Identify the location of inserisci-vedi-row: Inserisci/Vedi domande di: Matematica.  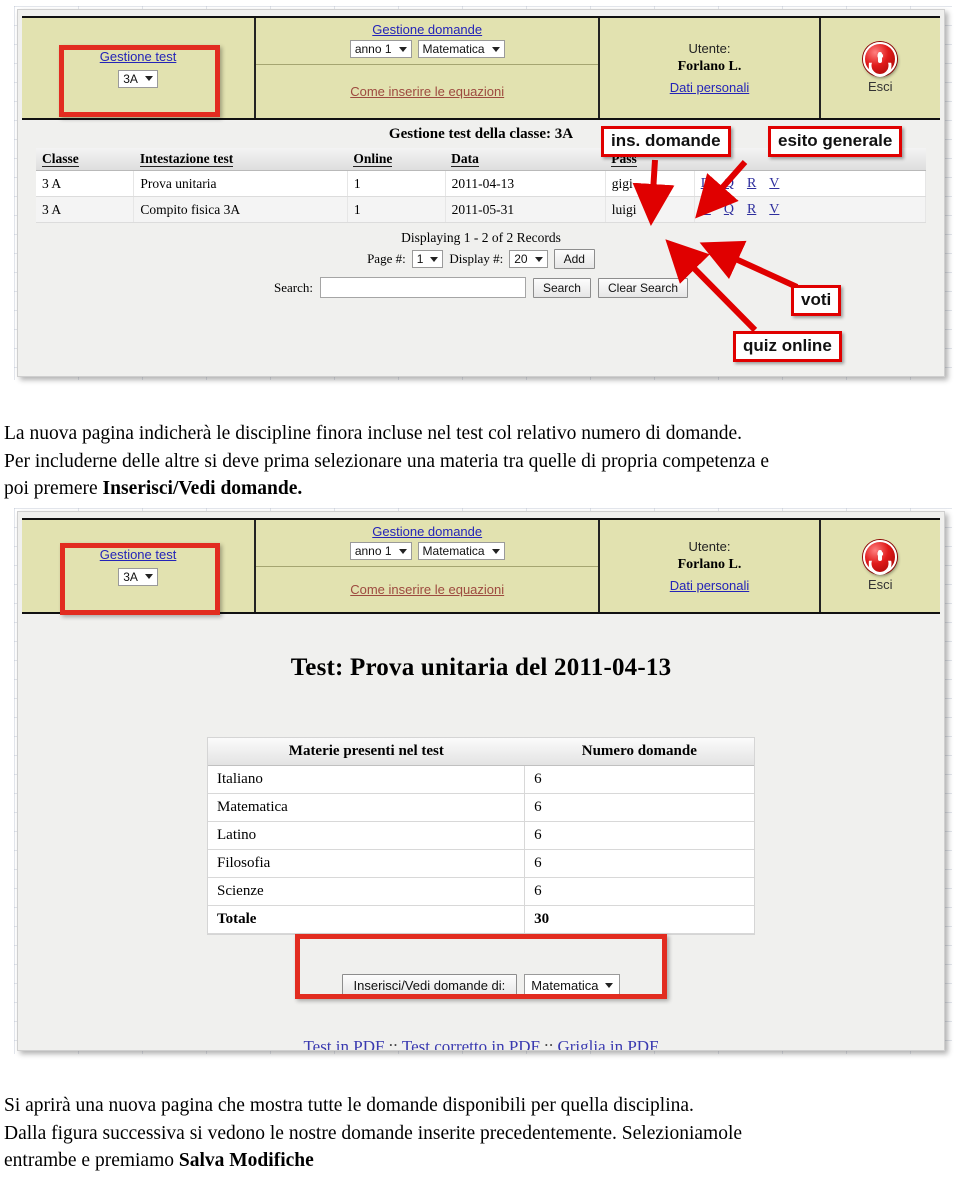
(481, 985).